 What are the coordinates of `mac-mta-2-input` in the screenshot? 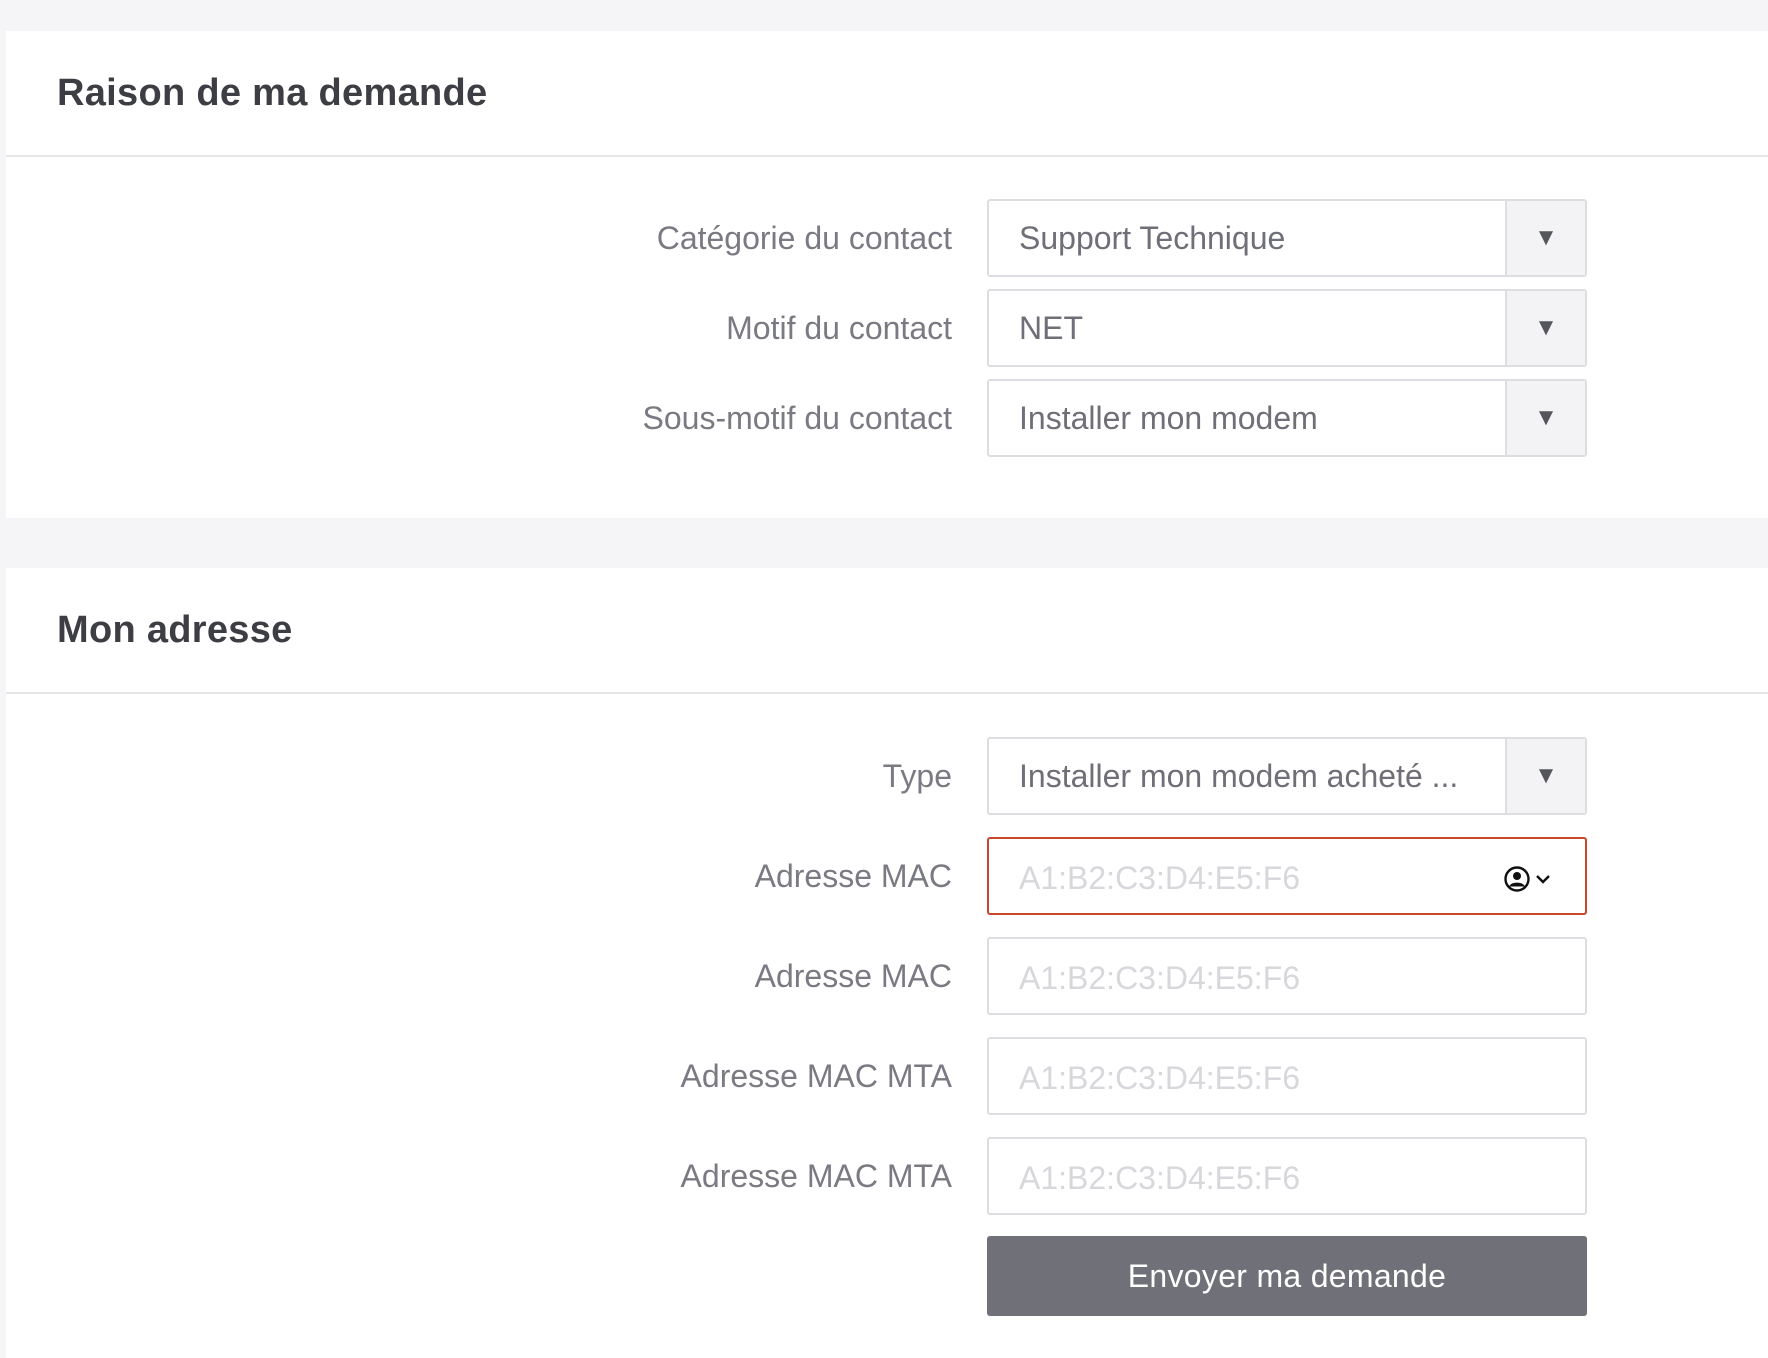 It's located at (1287, 1176).